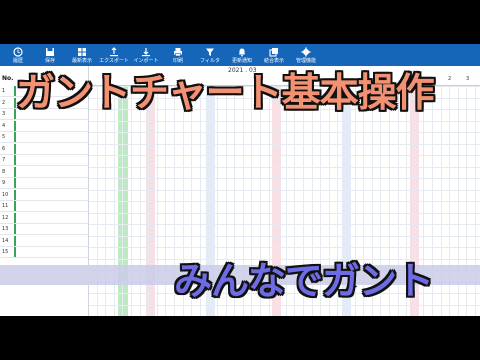  What do you see at coordinates (114, 51) in the screenshot?
I see `export-icon` at bounding box center [114, 51].